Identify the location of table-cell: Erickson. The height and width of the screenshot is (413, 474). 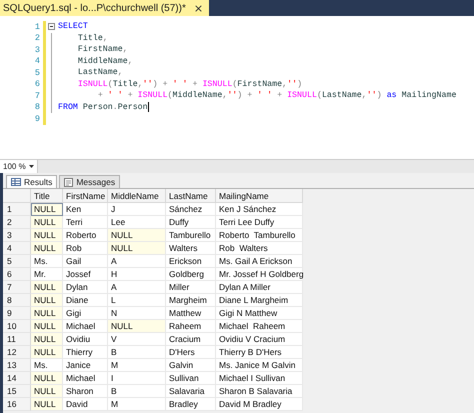
(191, 261).